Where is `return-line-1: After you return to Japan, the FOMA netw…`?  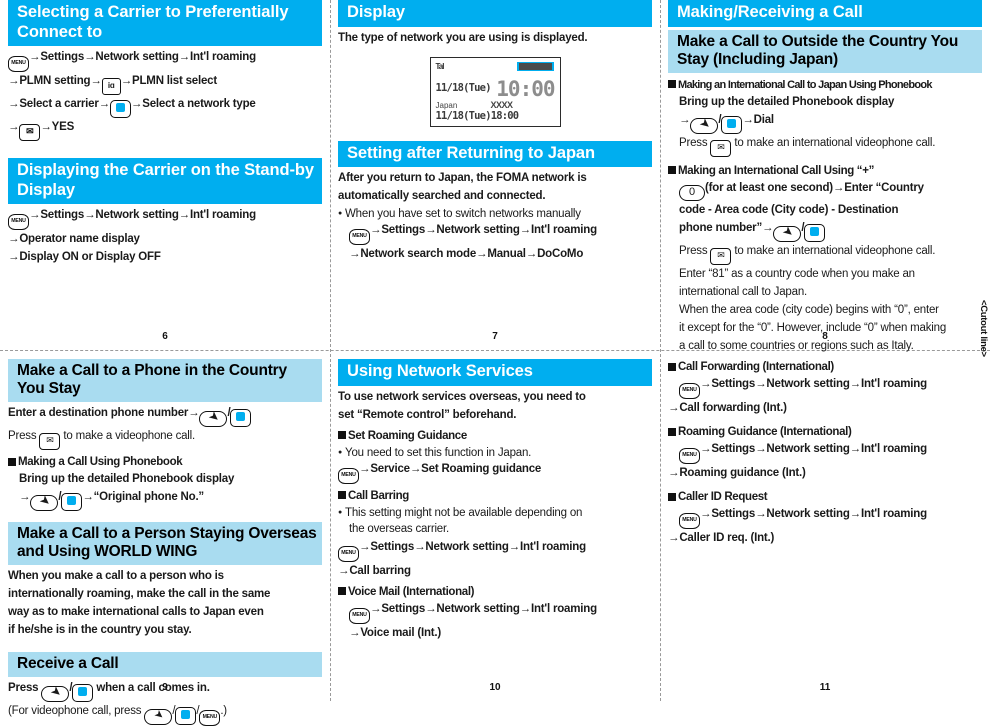
return-line-1: After you return to Japan, the FOMA netw… is located at coordinates (462, 178).